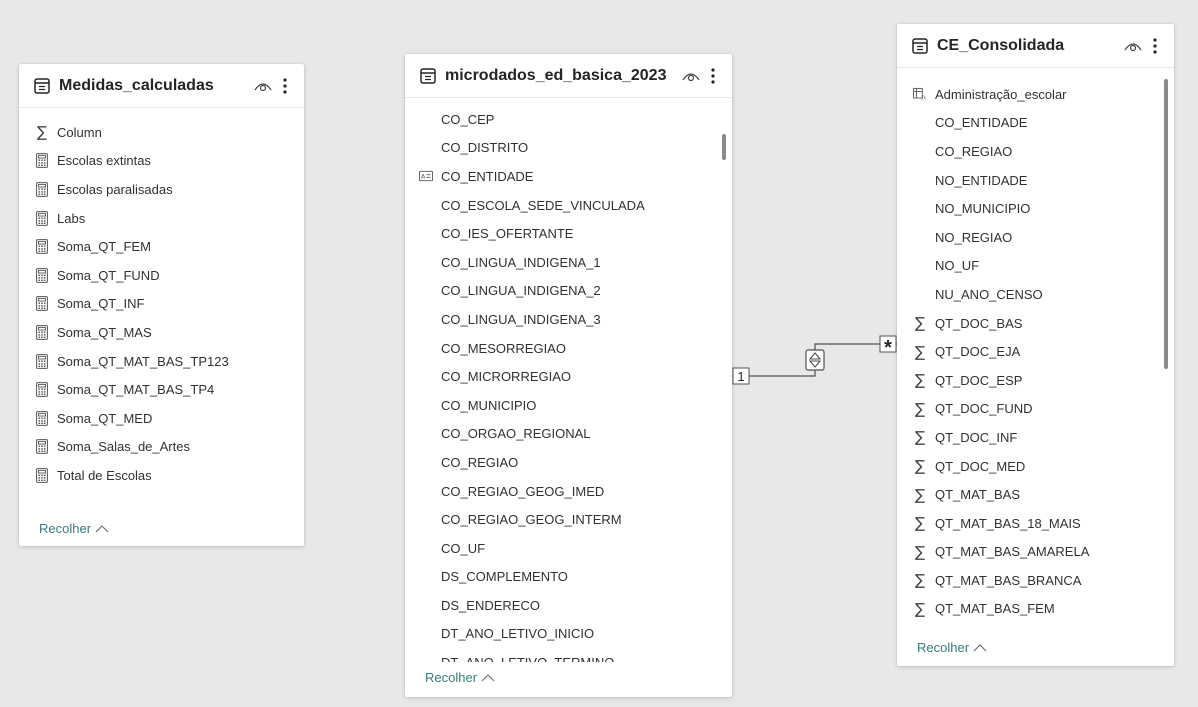 The width and height of the screenshot is (1198, 707). I want to click on bidirectional-filter-icon, so click(815, 360).